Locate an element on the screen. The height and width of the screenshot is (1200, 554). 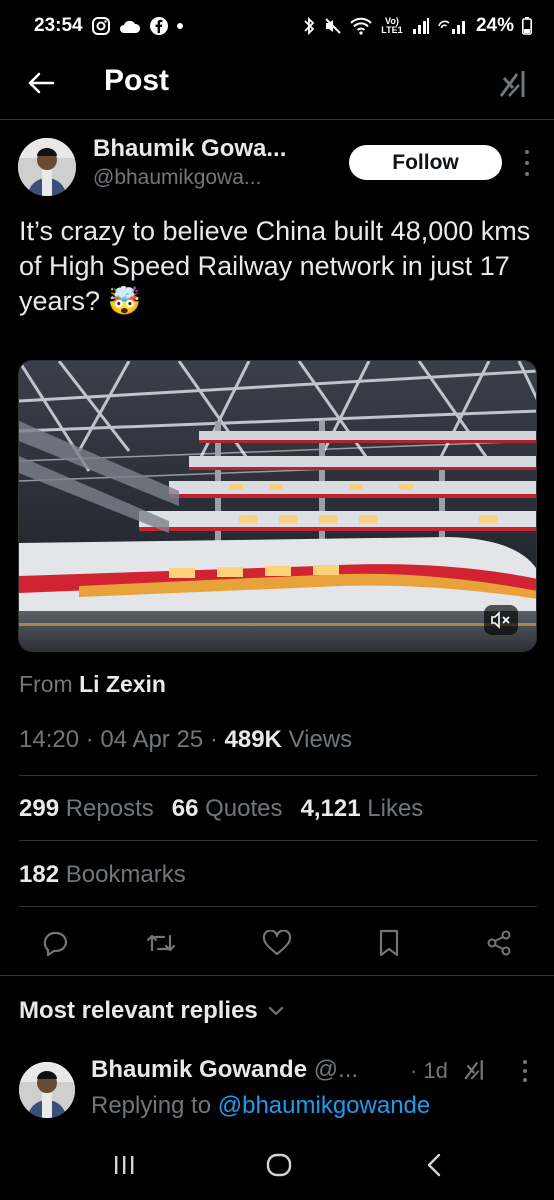
speaker-muted-icon is located at coordinates (500, 620).